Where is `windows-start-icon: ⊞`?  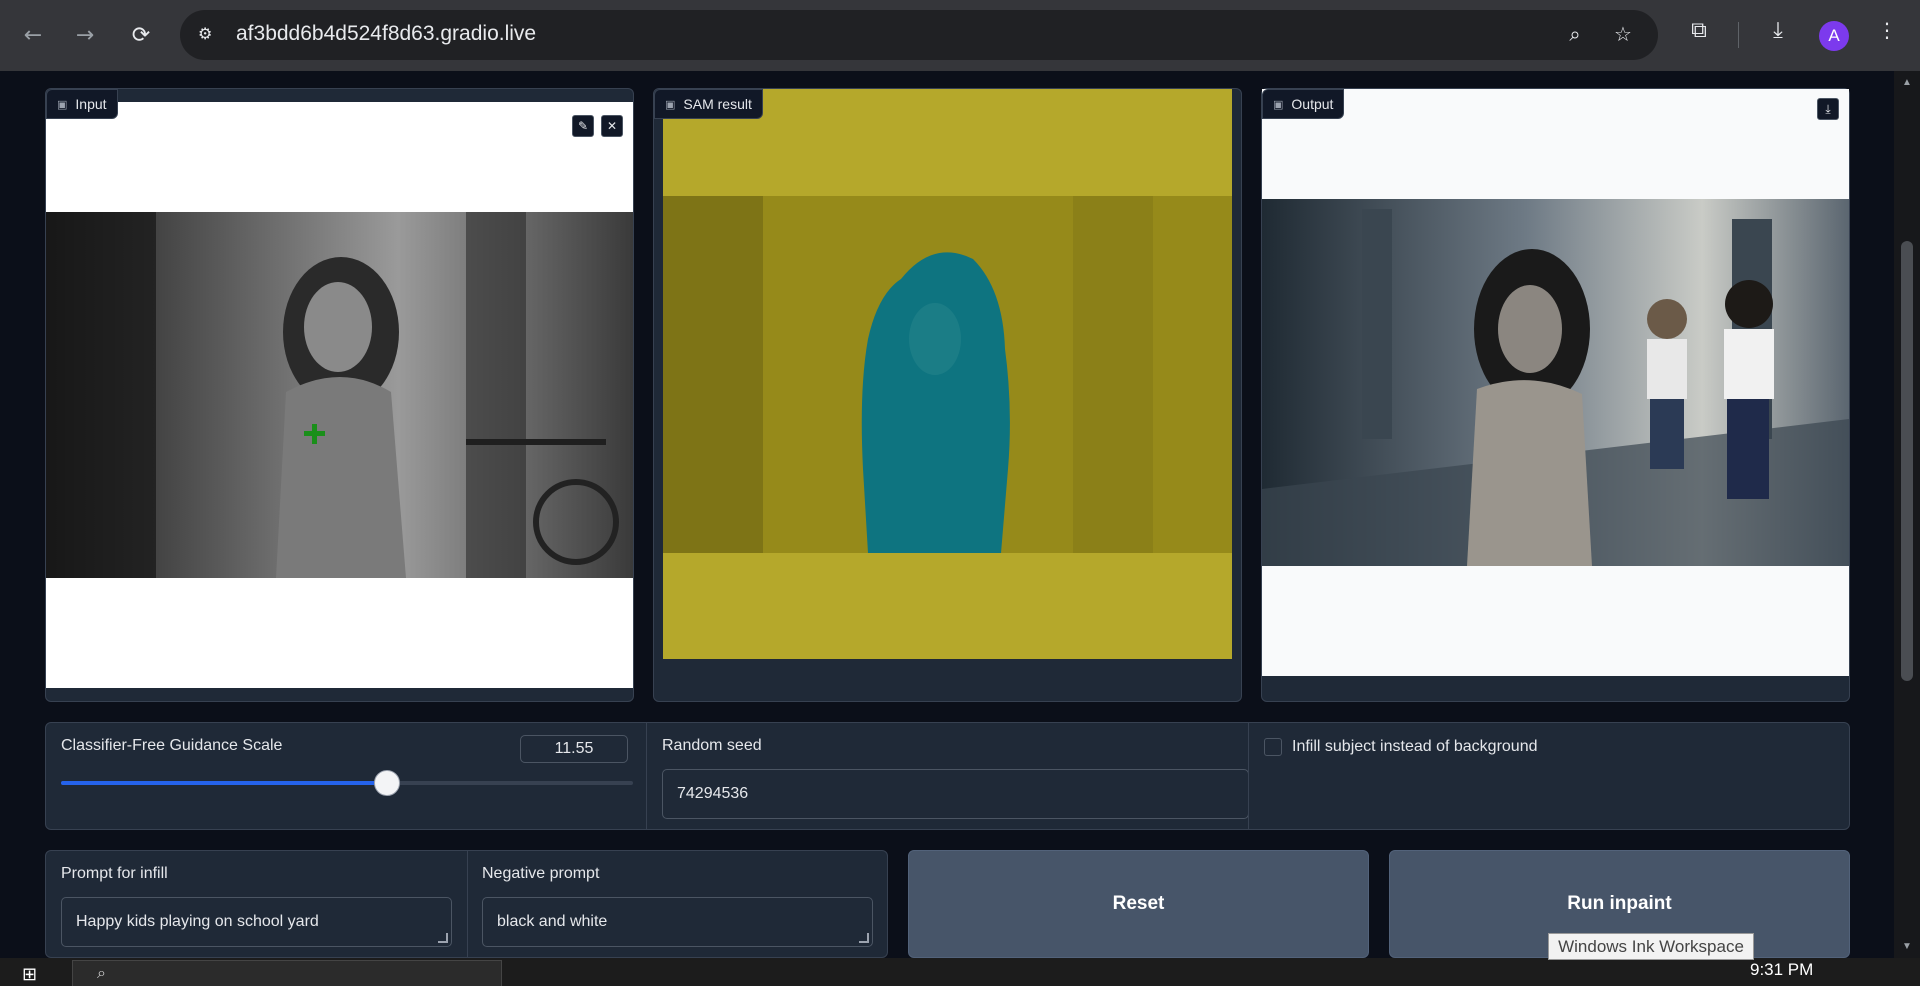 windows-start-icon: ⊞ is located at coordinates (34, 975).